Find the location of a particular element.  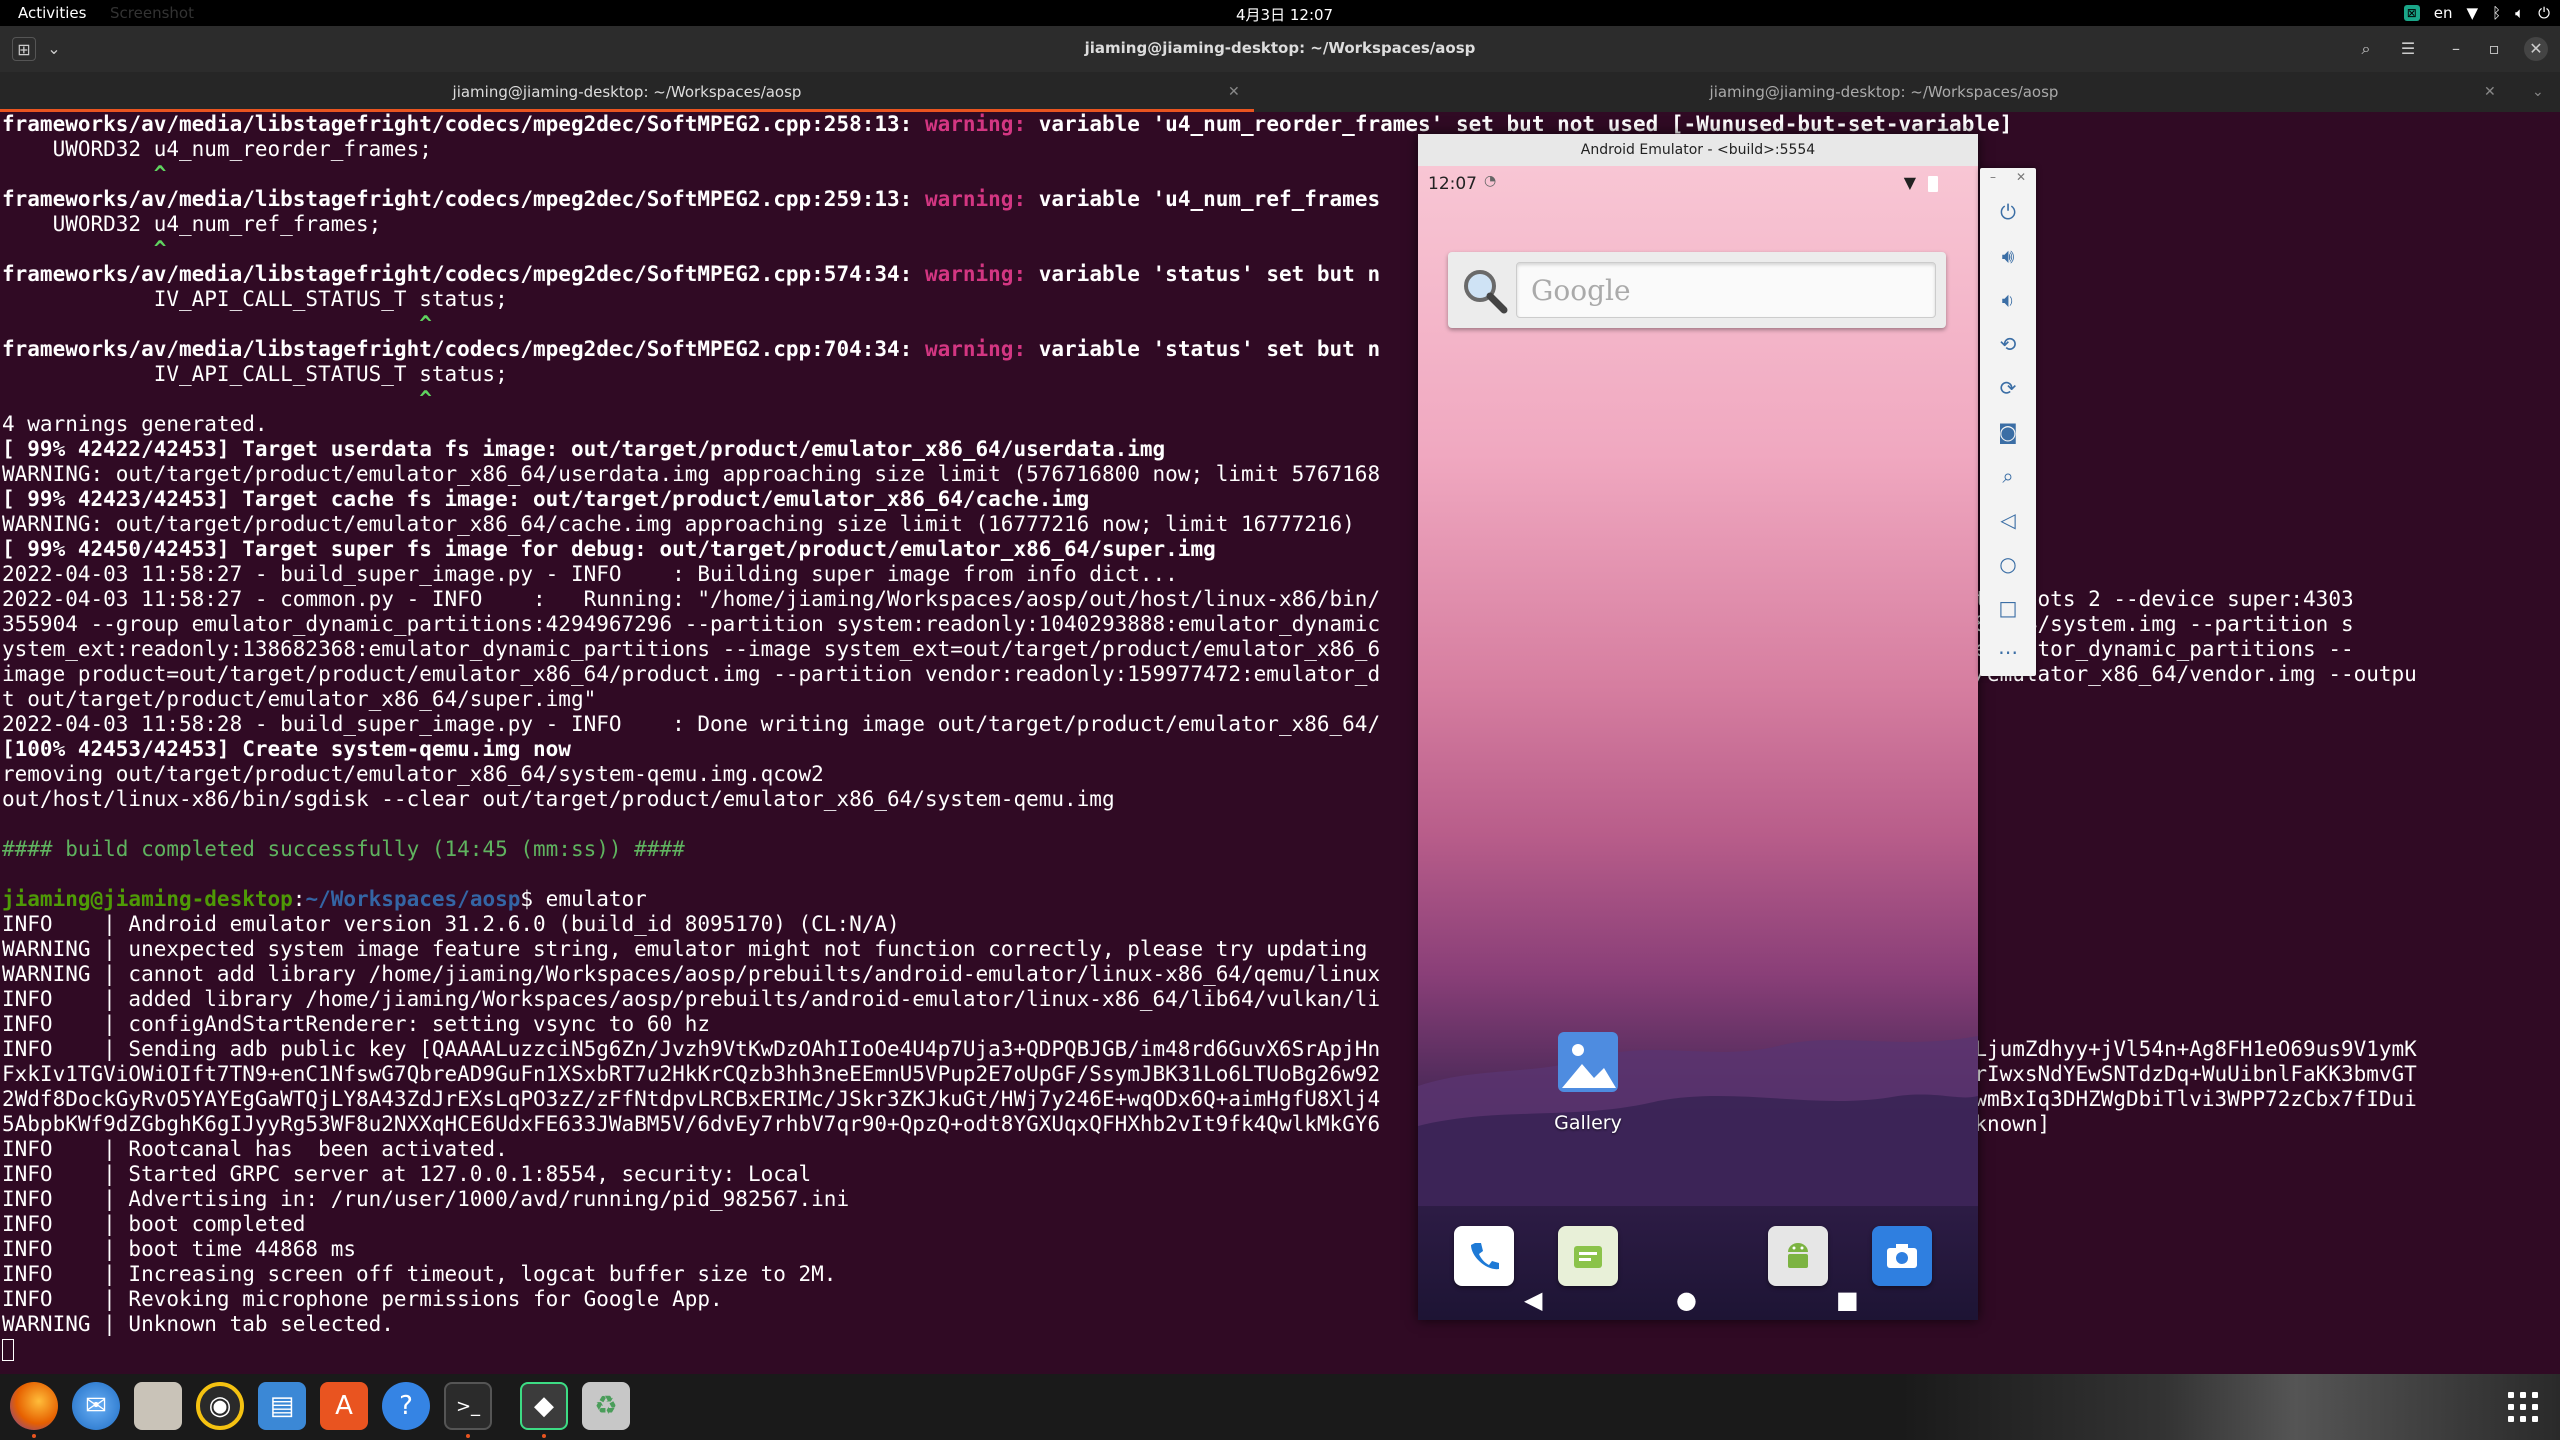

software-icon: A is located at coordinates (344, 1406).